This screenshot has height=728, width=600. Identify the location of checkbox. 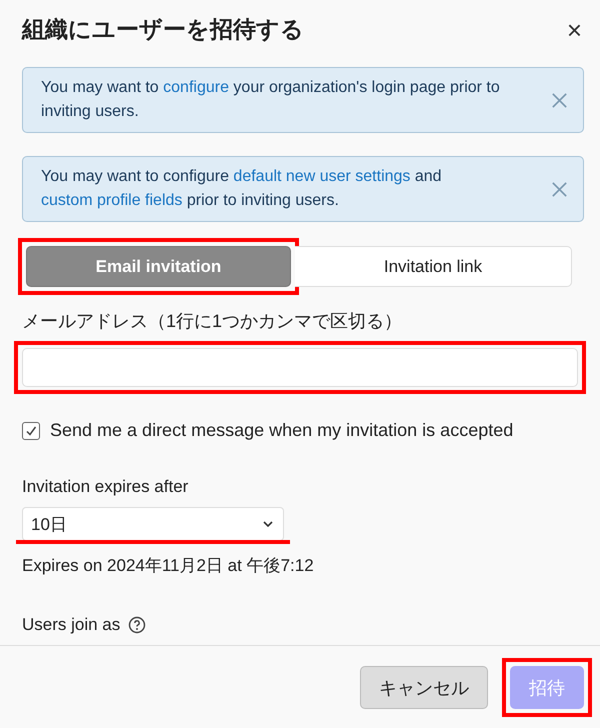
(31, 431).